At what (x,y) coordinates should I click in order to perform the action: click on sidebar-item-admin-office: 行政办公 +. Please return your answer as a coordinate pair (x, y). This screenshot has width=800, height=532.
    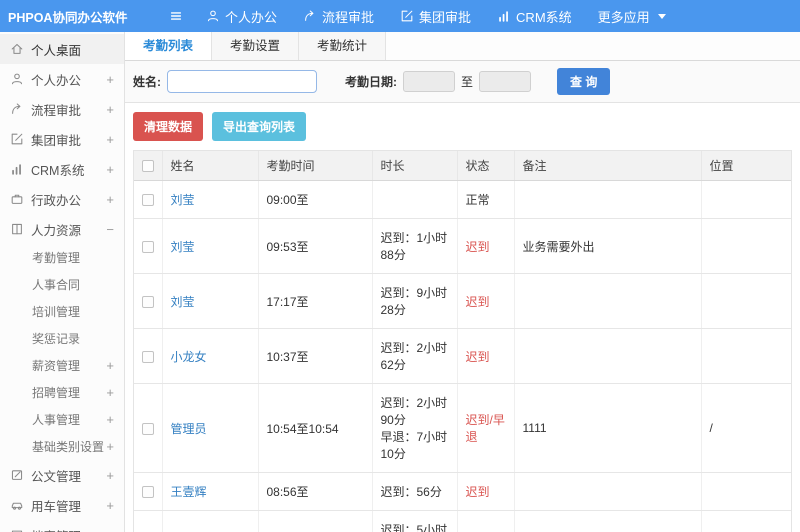
    Looking at the image, I should click on (62, 199).